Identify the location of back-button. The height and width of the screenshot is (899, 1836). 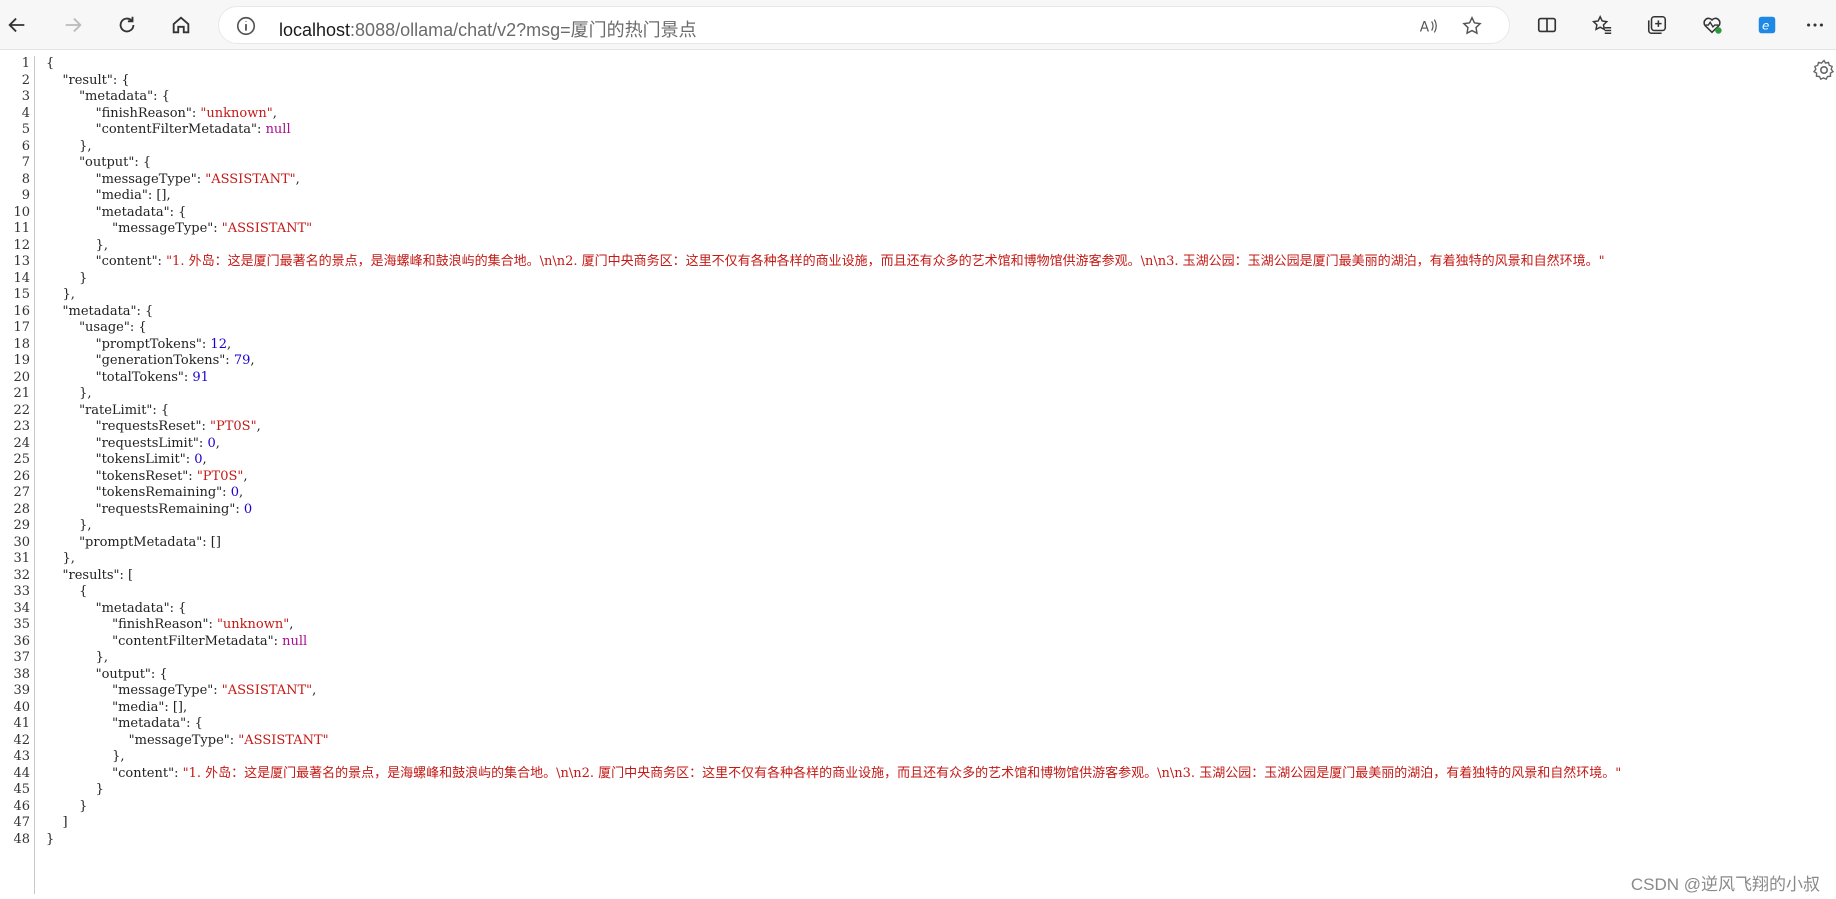
(17, 25).